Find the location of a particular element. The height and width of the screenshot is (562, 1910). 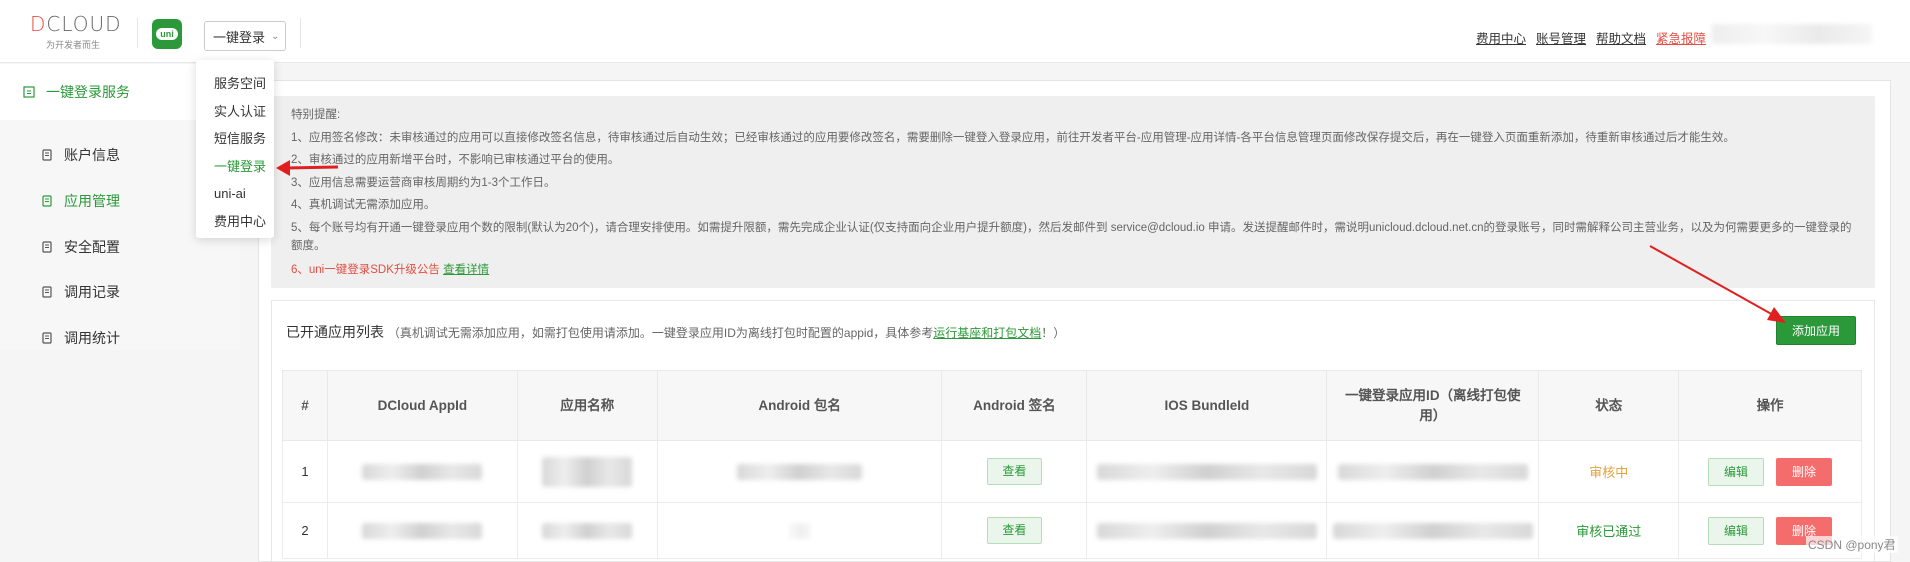

row-index: 2 is located at coordinates (305, 530).